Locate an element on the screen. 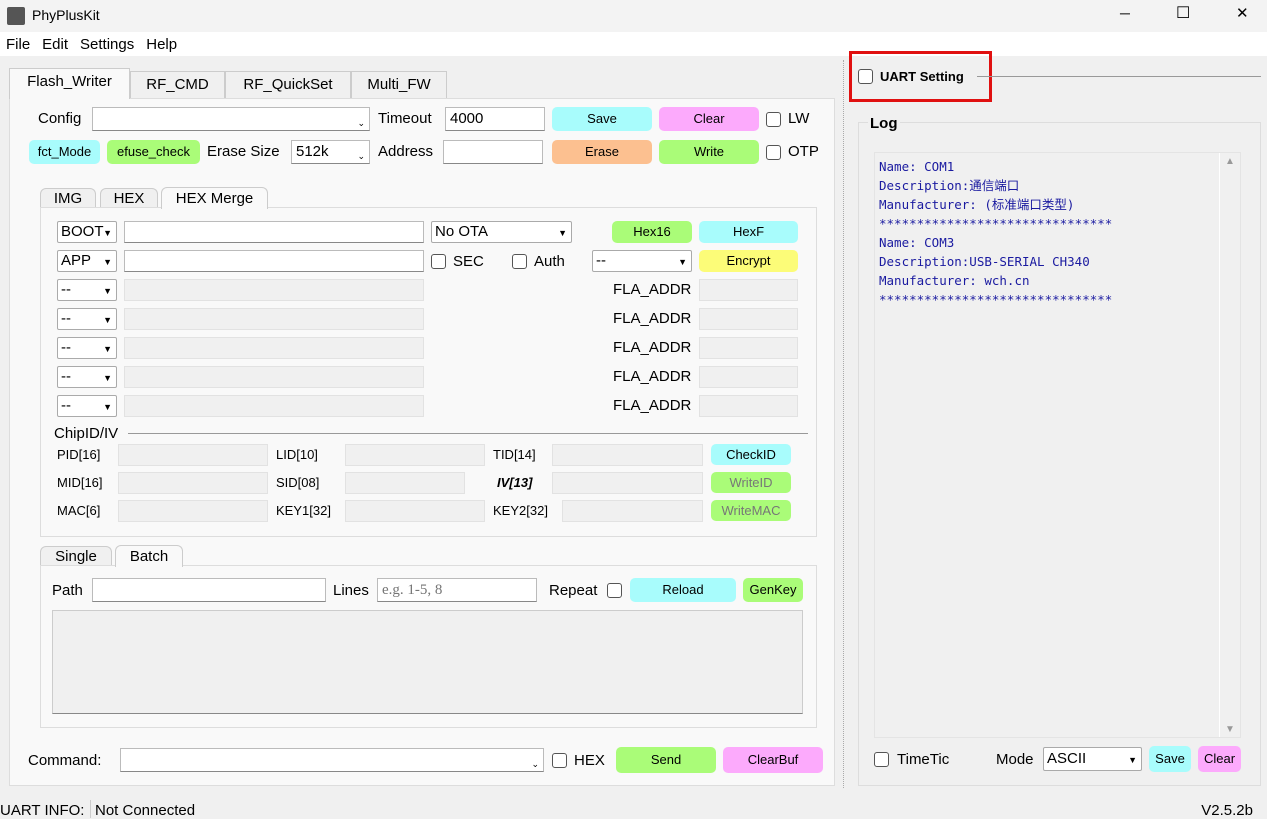  command-label: Command: is located at coordinates (65, 760).